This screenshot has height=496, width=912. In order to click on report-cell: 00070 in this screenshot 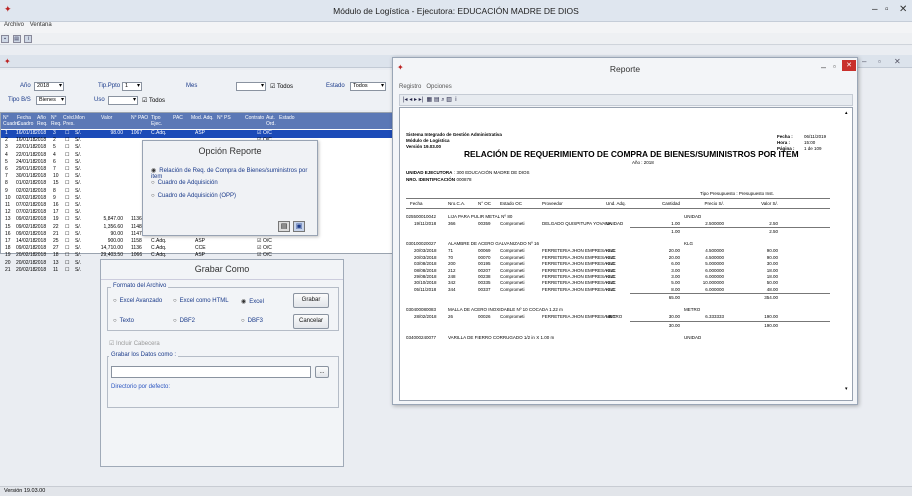, I will do `click(484, 257)`.